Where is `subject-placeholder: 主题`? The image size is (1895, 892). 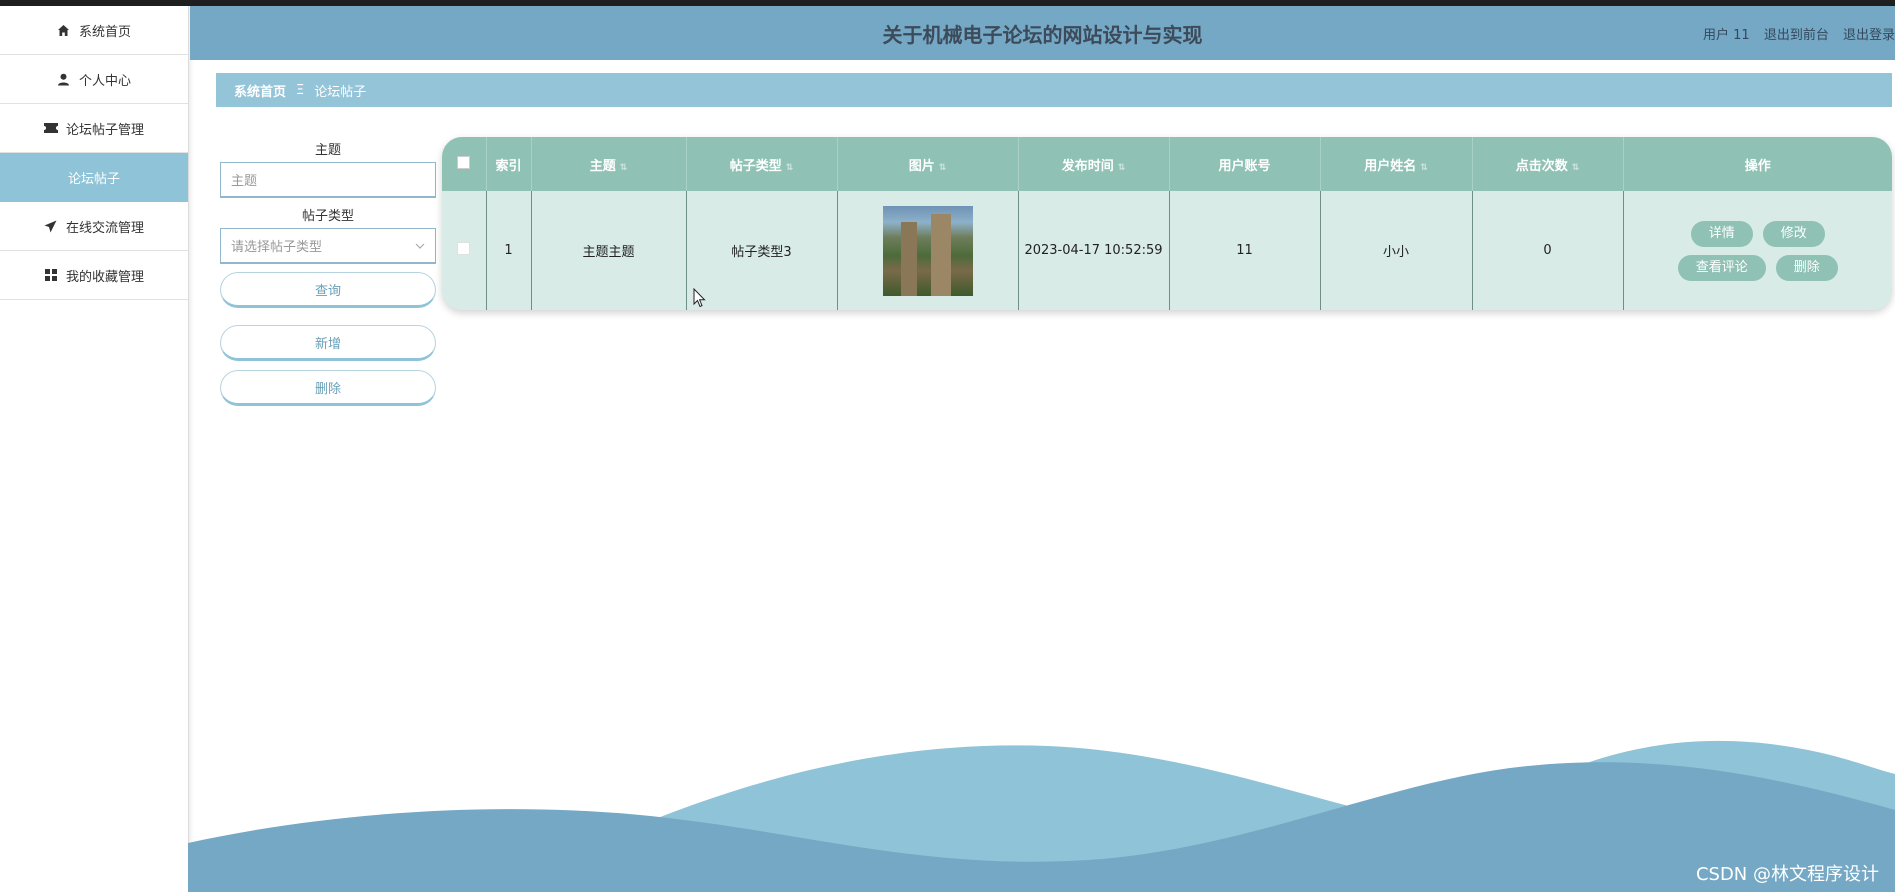
subject-placeholder: 主题 is located at coordinates (244, 181).